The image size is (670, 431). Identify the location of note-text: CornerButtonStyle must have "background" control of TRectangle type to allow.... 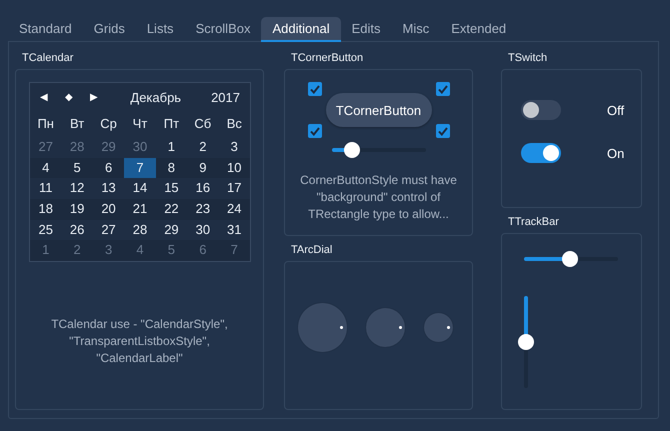
(378, 197).